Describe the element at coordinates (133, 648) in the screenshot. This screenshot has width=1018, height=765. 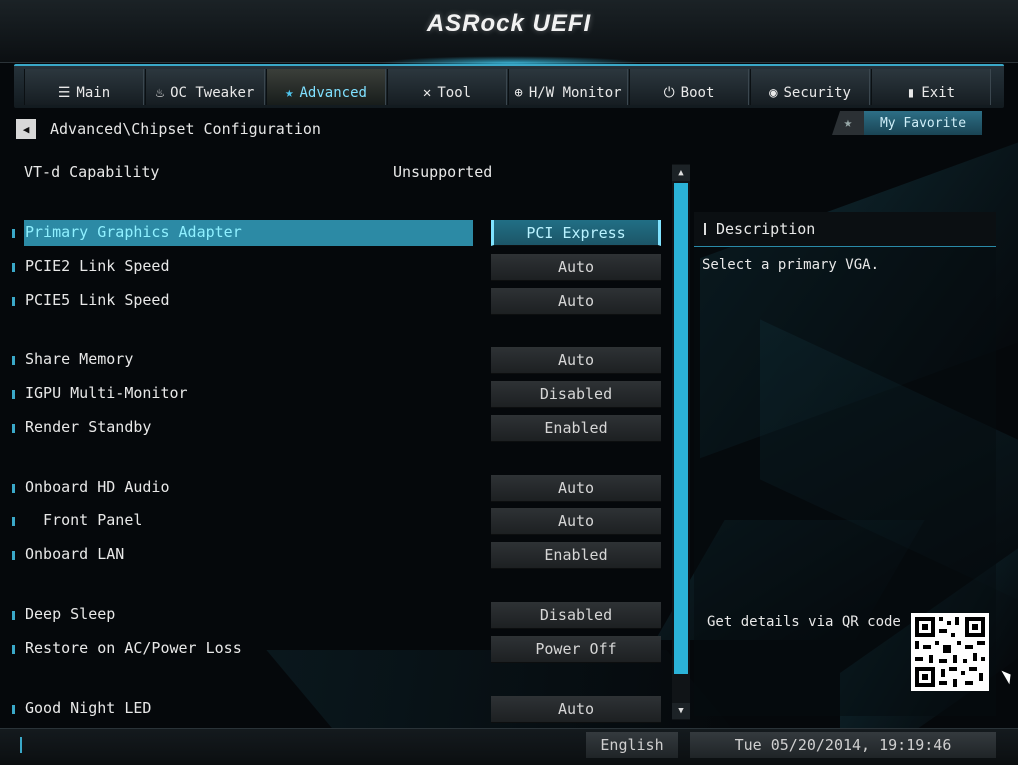
I see `setting-label: Restore on AC/Power Loss` at that location.